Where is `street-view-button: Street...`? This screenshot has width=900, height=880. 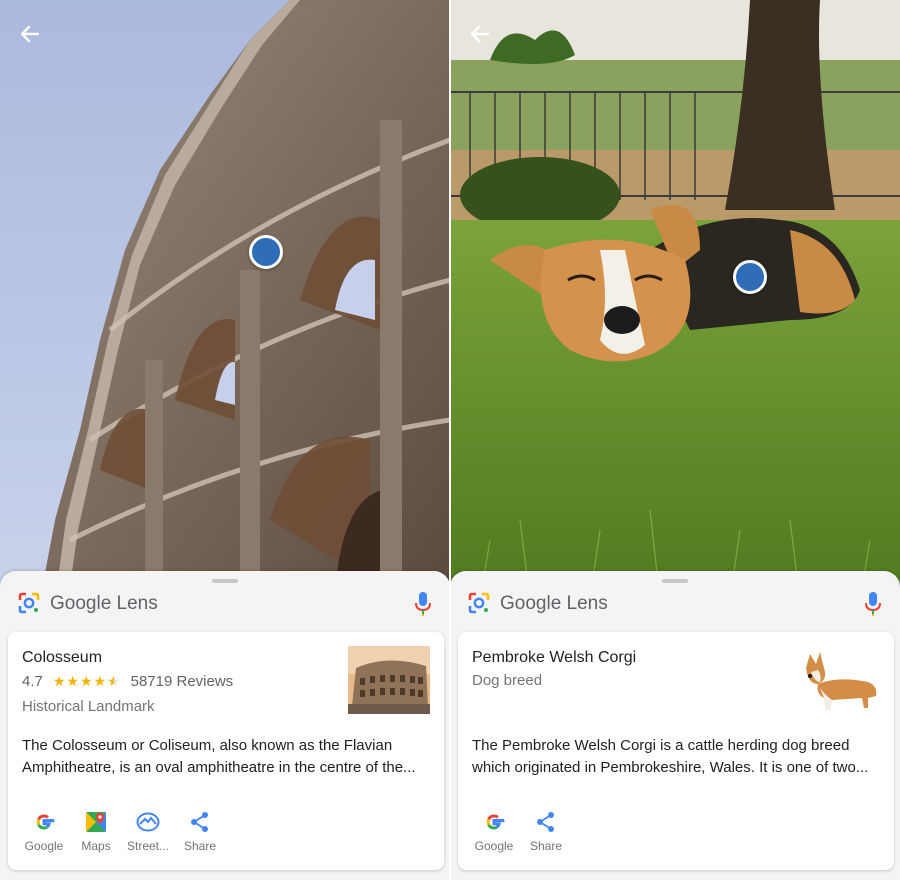 street-view-button: Street... is located at coordinates (148, 834).